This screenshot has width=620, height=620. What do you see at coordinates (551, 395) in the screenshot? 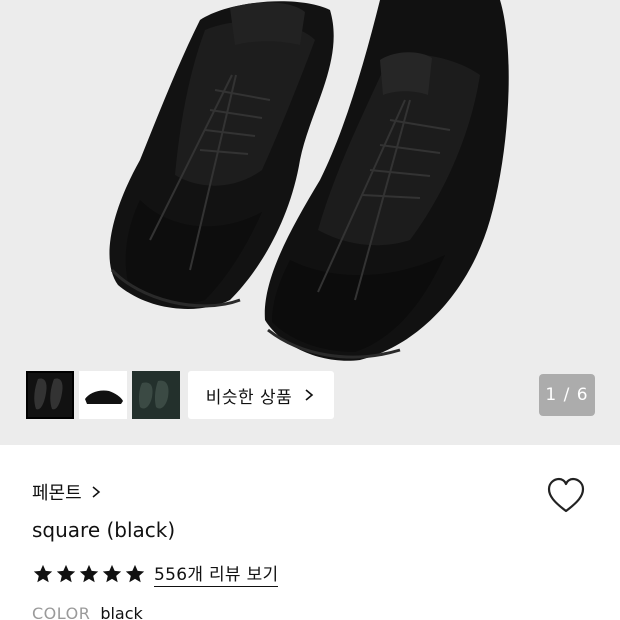
I see `pager-current: 1` at bounding box center [551, 395].